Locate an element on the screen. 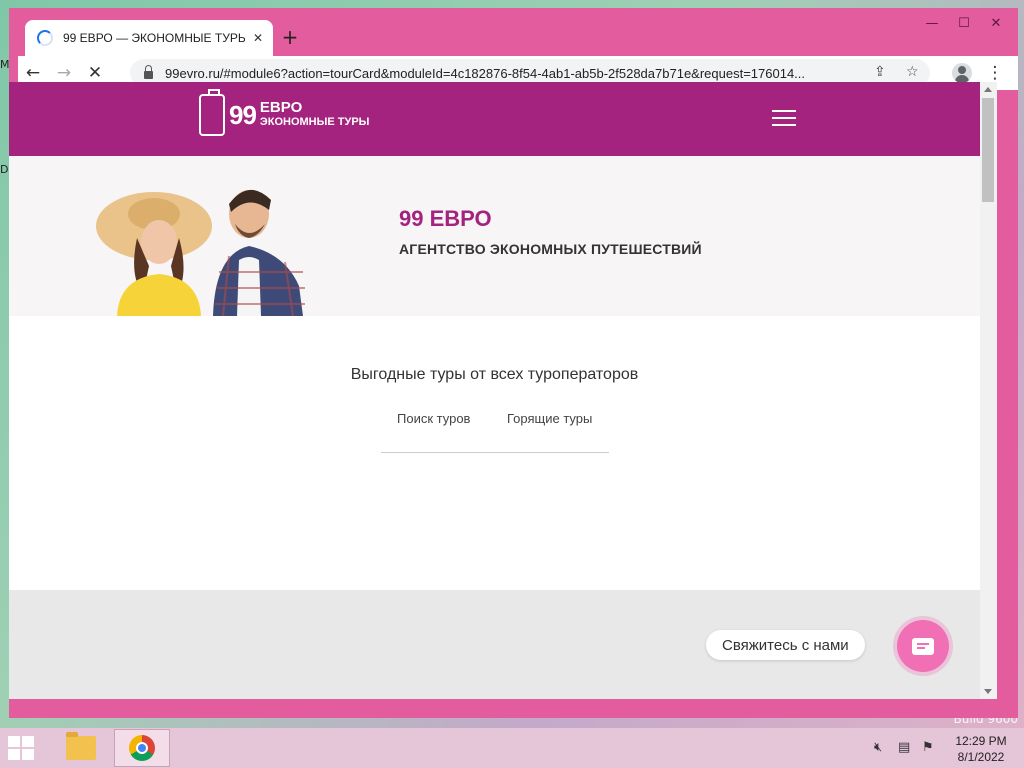  chrome-taskbar-button is located at coordinates (142, 748).